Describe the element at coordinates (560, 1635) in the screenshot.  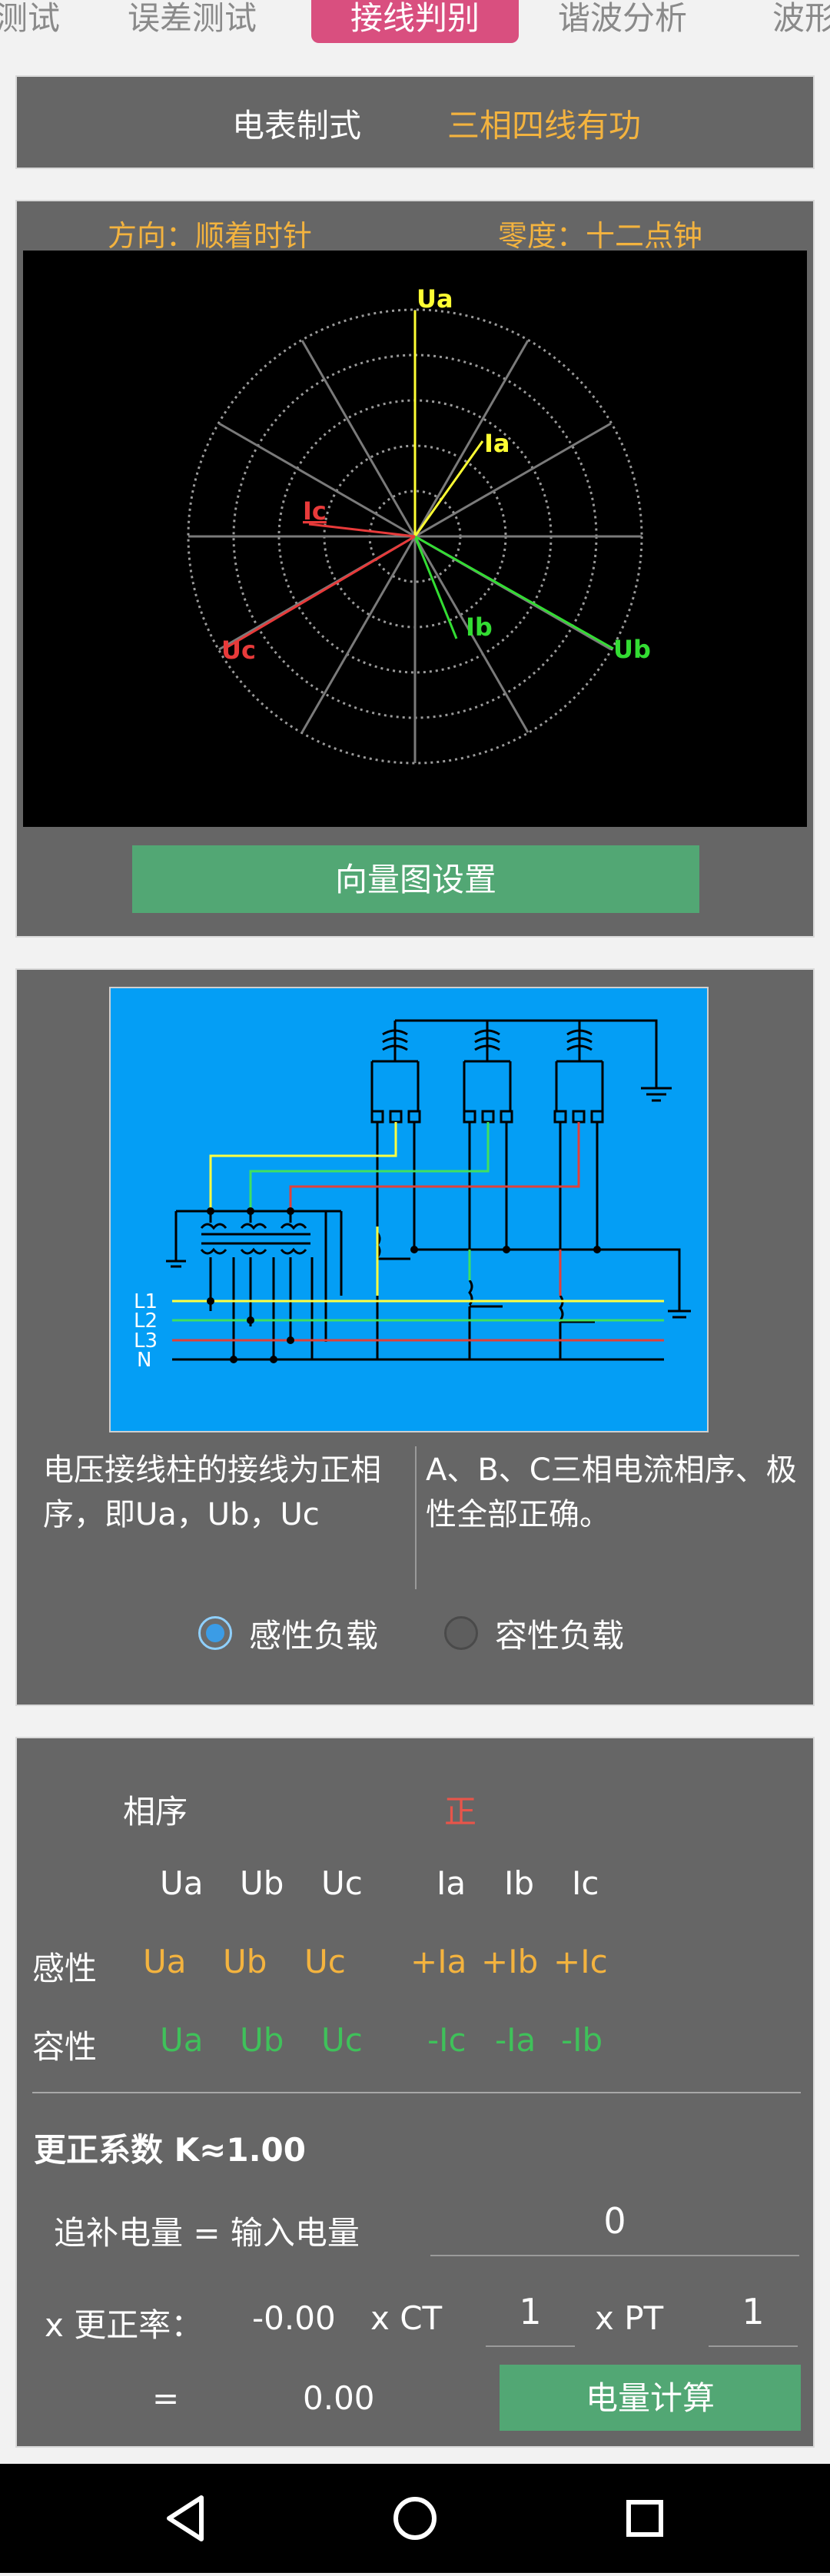
I see `capacitive-radio-label: 容性负载` at that location.